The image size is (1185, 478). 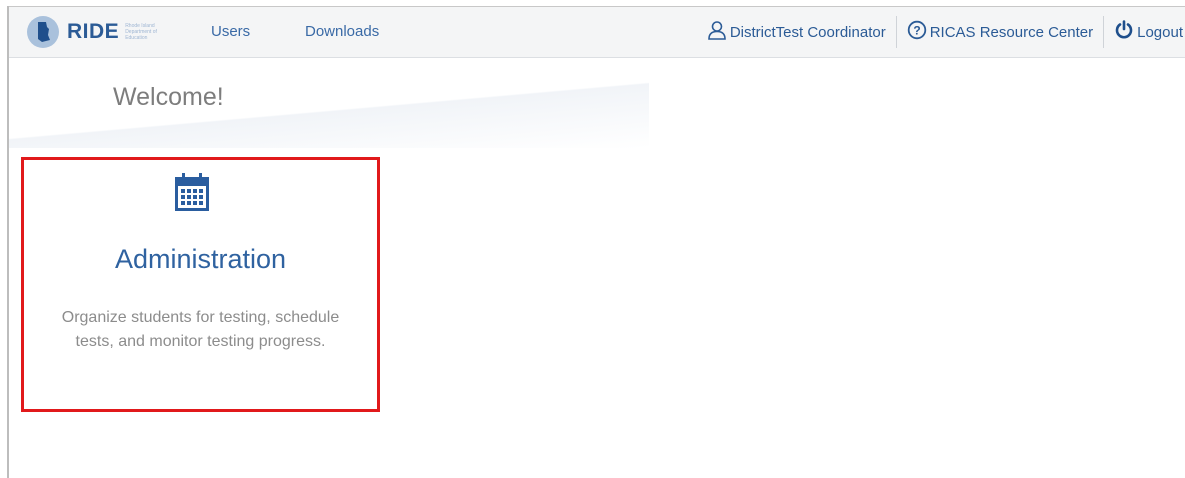 What do you see at coordinates (230, 31) in the screenshot?
I see `nav-users-link: Users` at bounding box center [230, 31].